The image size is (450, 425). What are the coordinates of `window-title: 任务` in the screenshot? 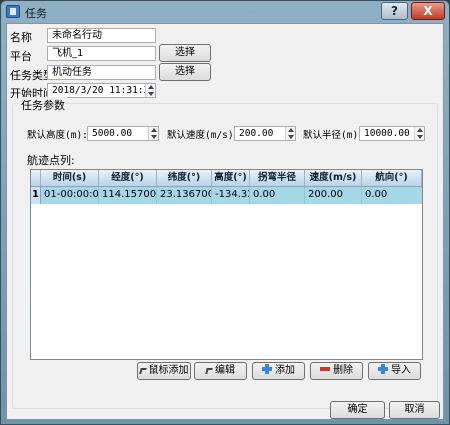 It's located at (36, 13).